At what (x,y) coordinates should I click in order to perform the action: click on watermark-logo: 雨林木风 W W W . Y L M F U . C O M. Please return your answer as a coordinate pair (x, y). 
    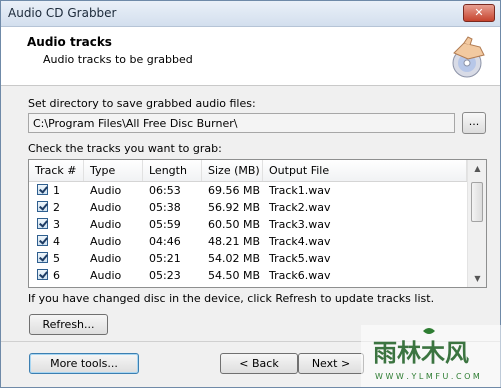
    Looking at the image, I should click on (431, 356).